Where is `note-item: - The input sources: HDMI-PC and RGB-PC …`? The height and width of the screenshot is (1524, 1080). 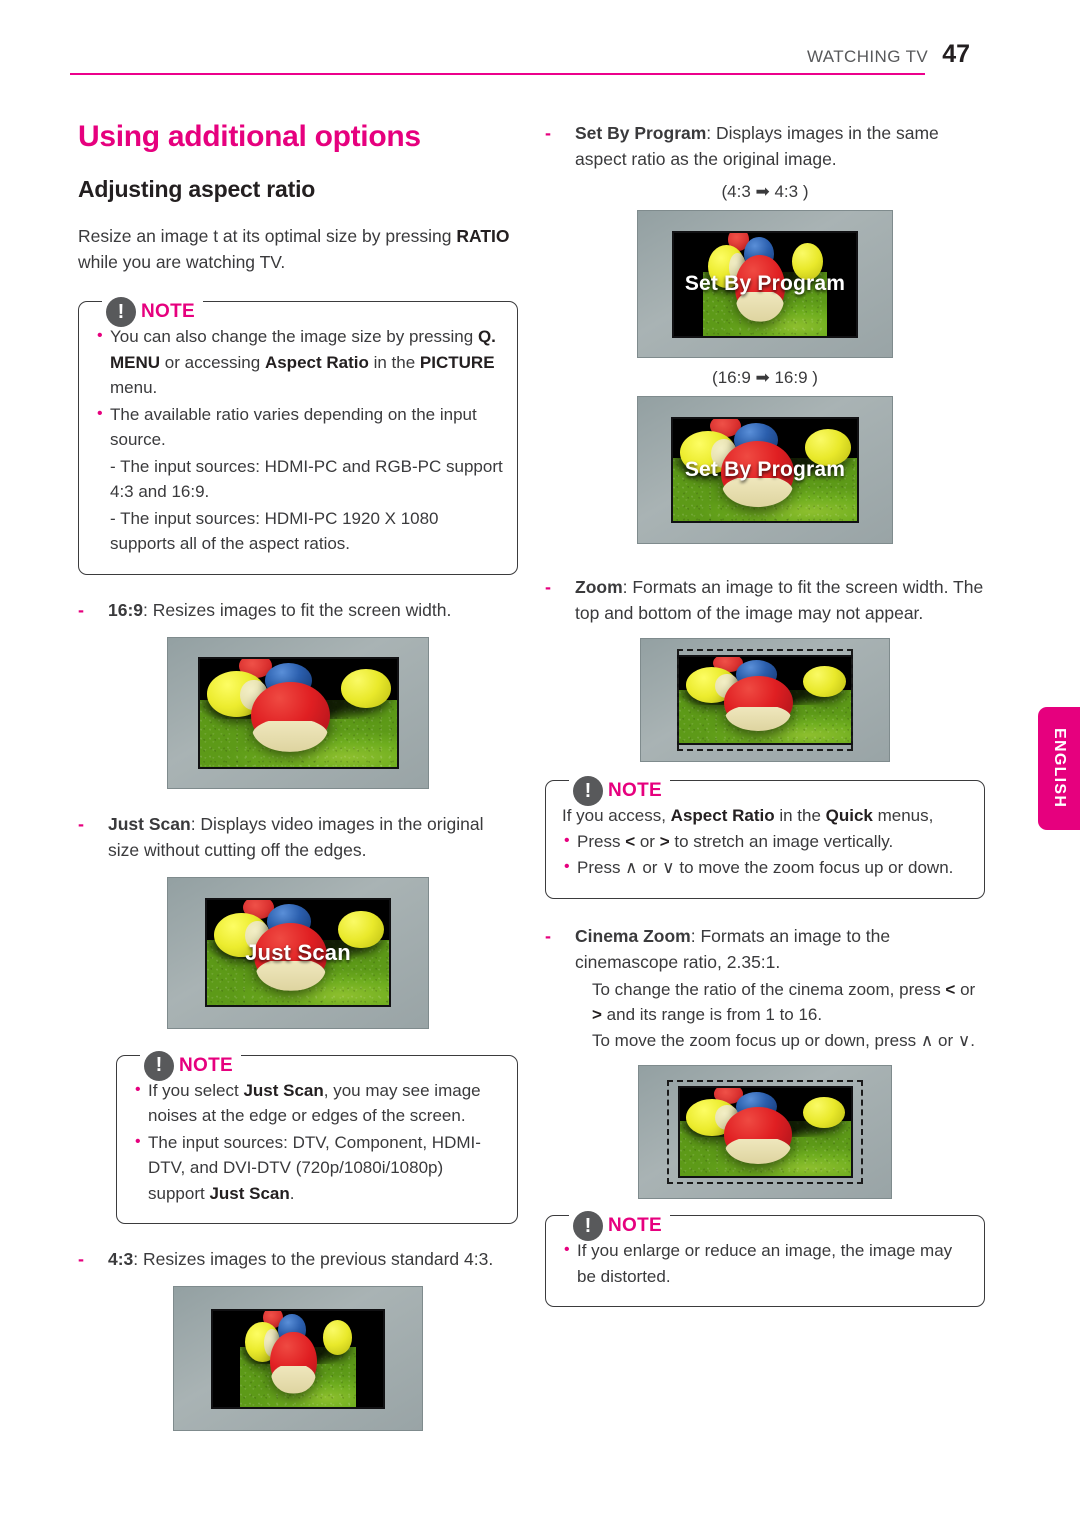 note-item: - The input sources: HDMI-PC and RGB-PC … is located at coordinates (306, 479).